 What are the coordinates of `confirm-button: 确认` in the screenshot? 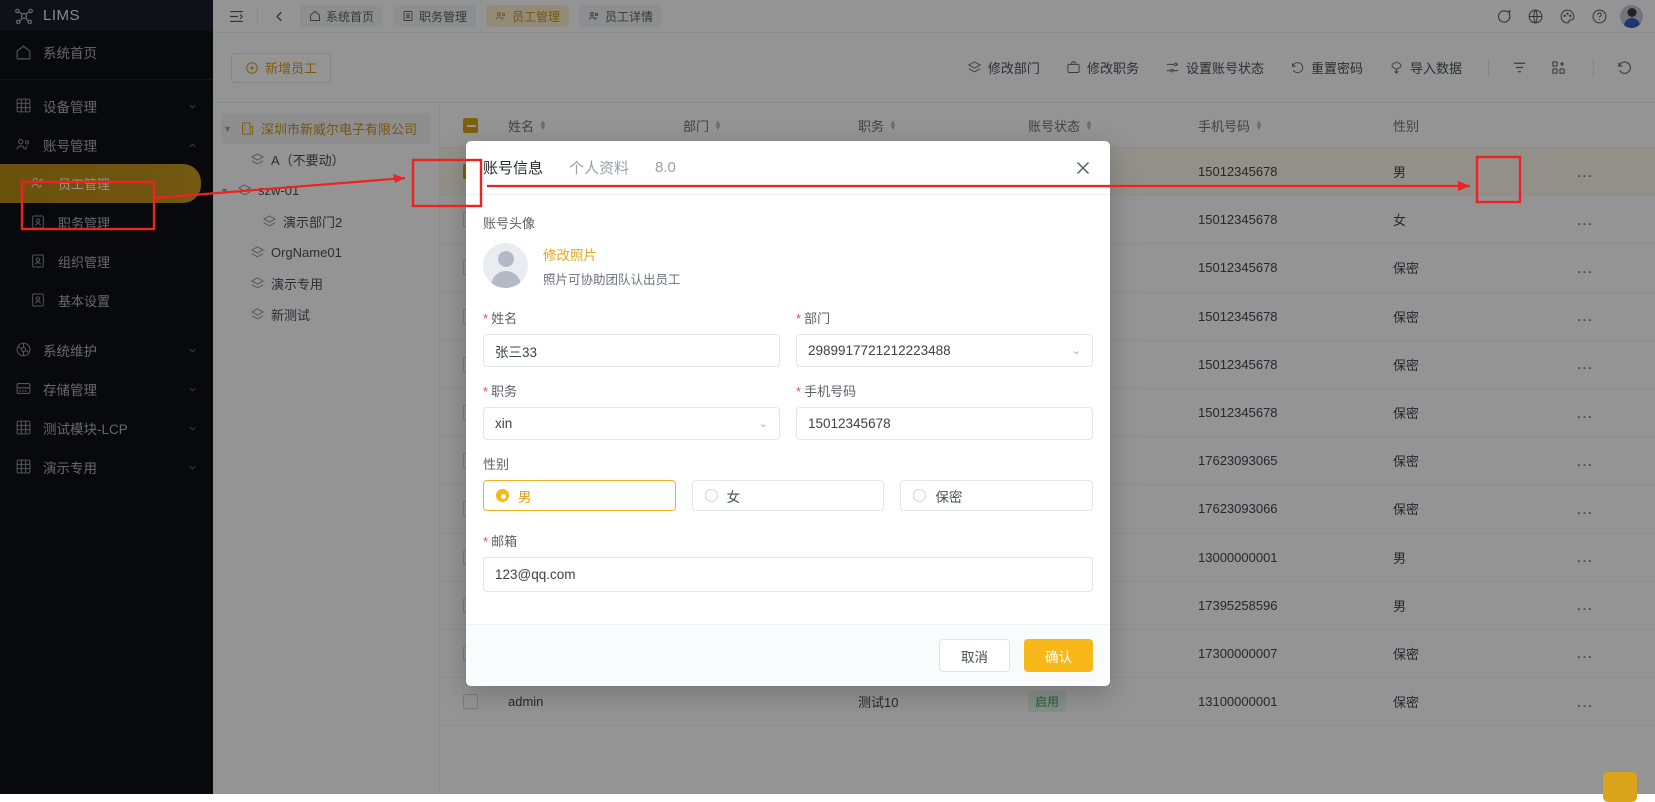 It's located at (1058, 655).